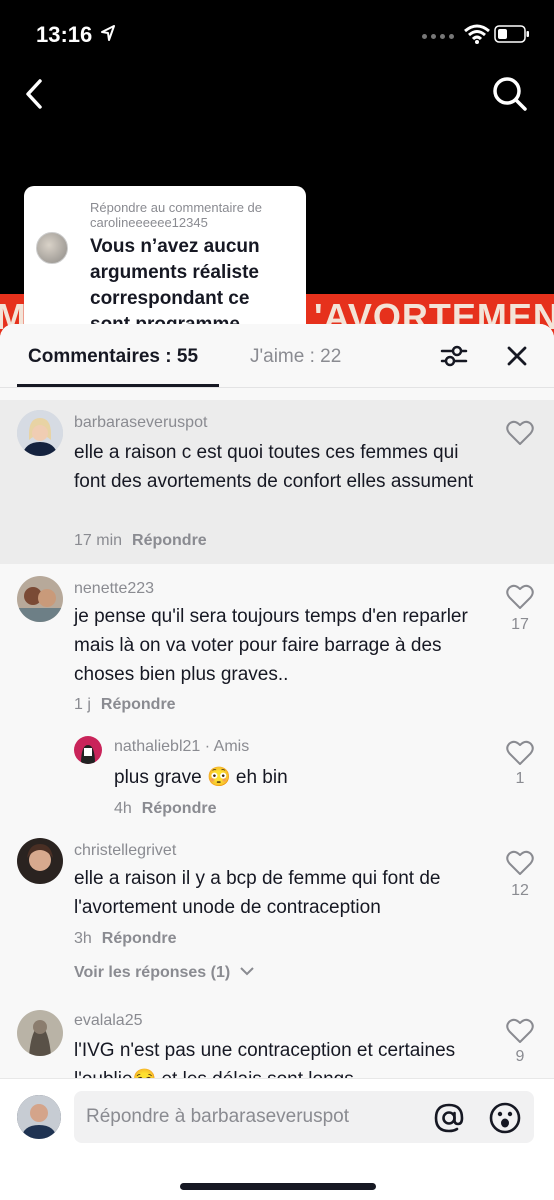 This screenshot has width=554, height=1200. What do you see at coordinates (246, 971) in the screenshot?
I see `chevron-down-icon` at bounding box center [246, 971].